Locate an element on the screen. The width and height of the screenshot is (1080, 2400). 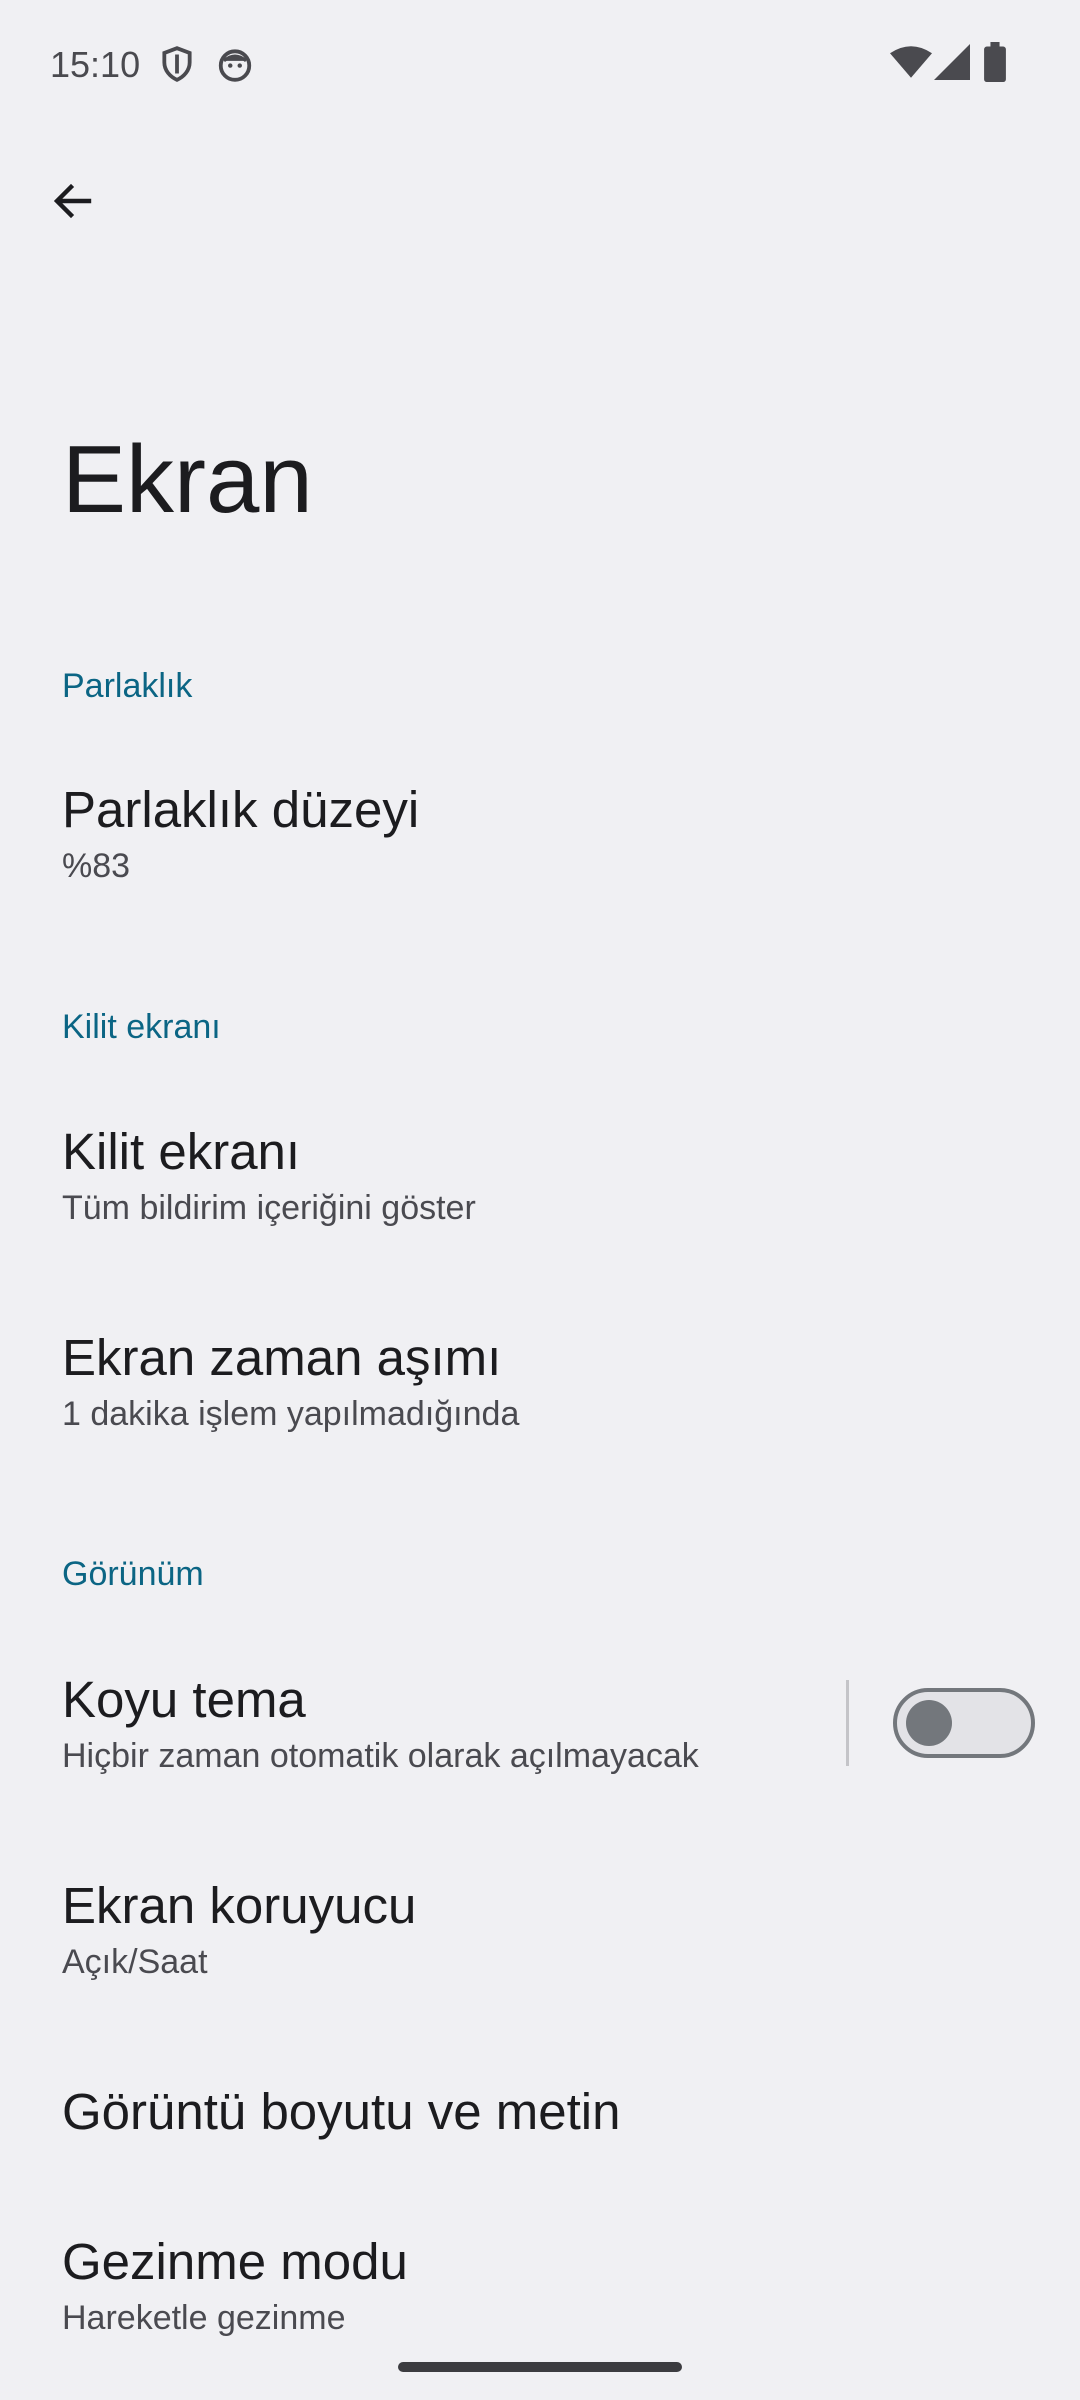
back-button is located at coordinates (73, 203).